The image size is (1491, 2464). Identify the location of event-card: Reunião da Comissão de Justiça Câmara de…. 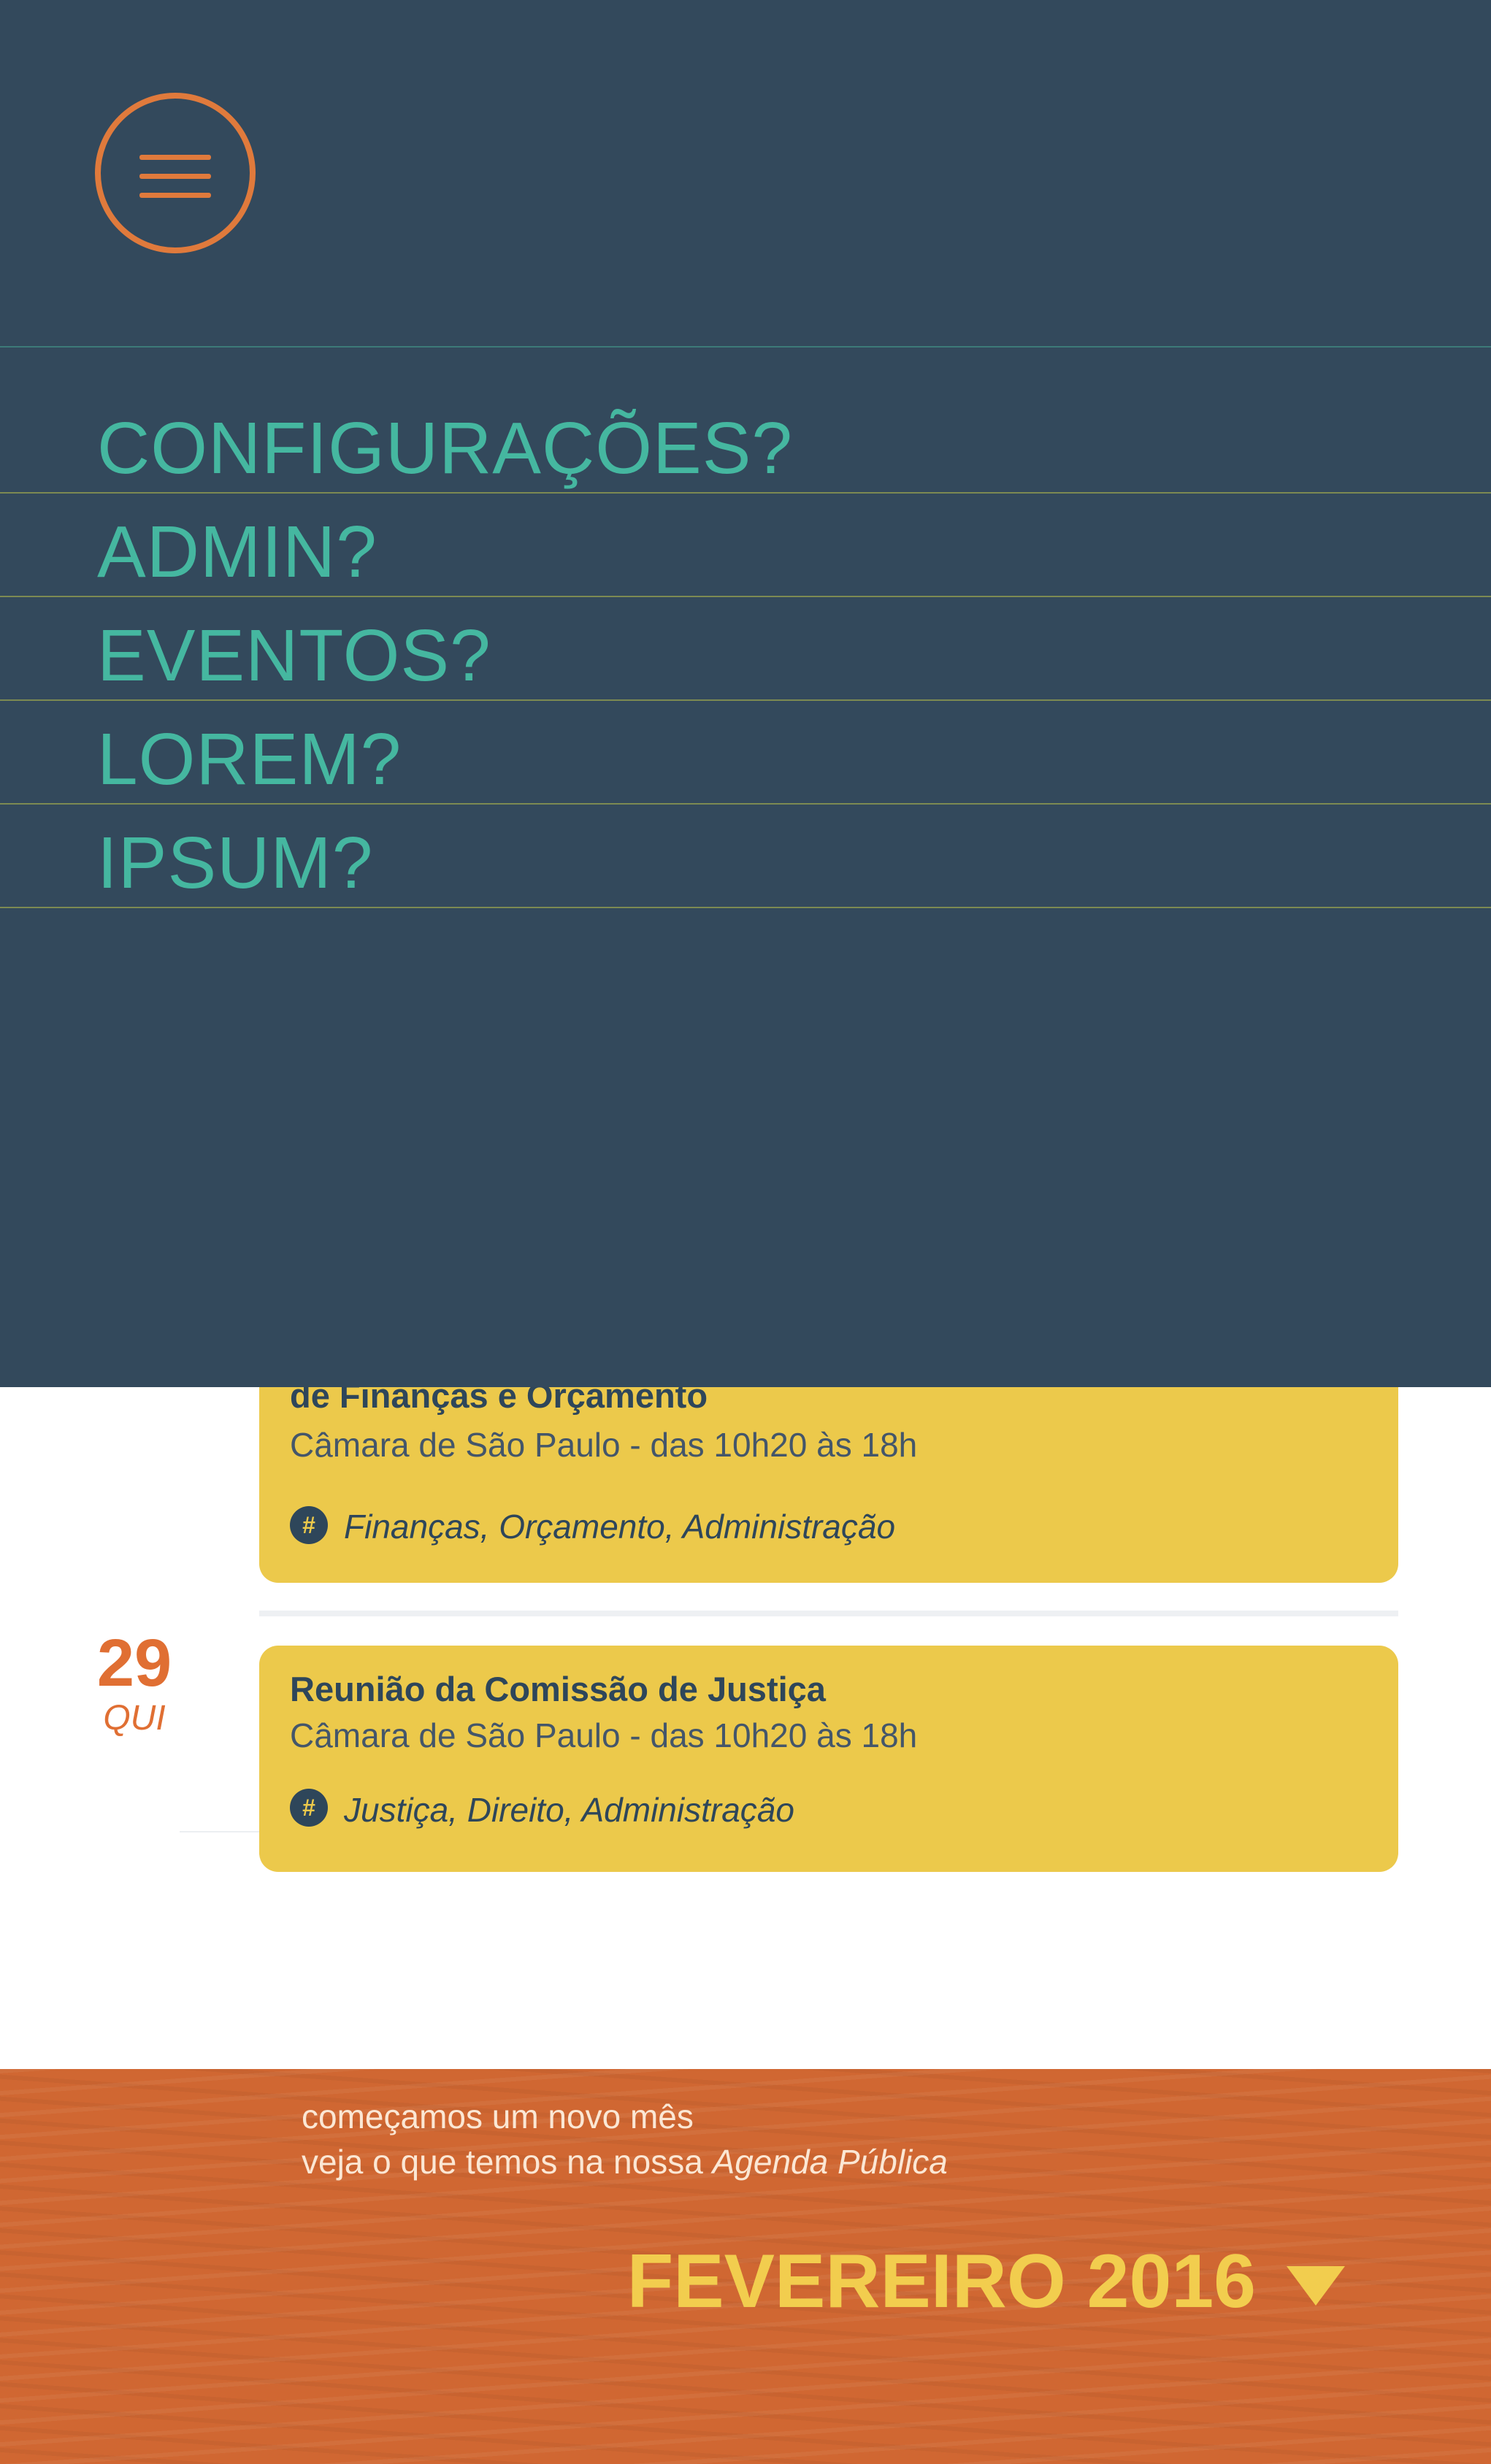
(828, 1759).